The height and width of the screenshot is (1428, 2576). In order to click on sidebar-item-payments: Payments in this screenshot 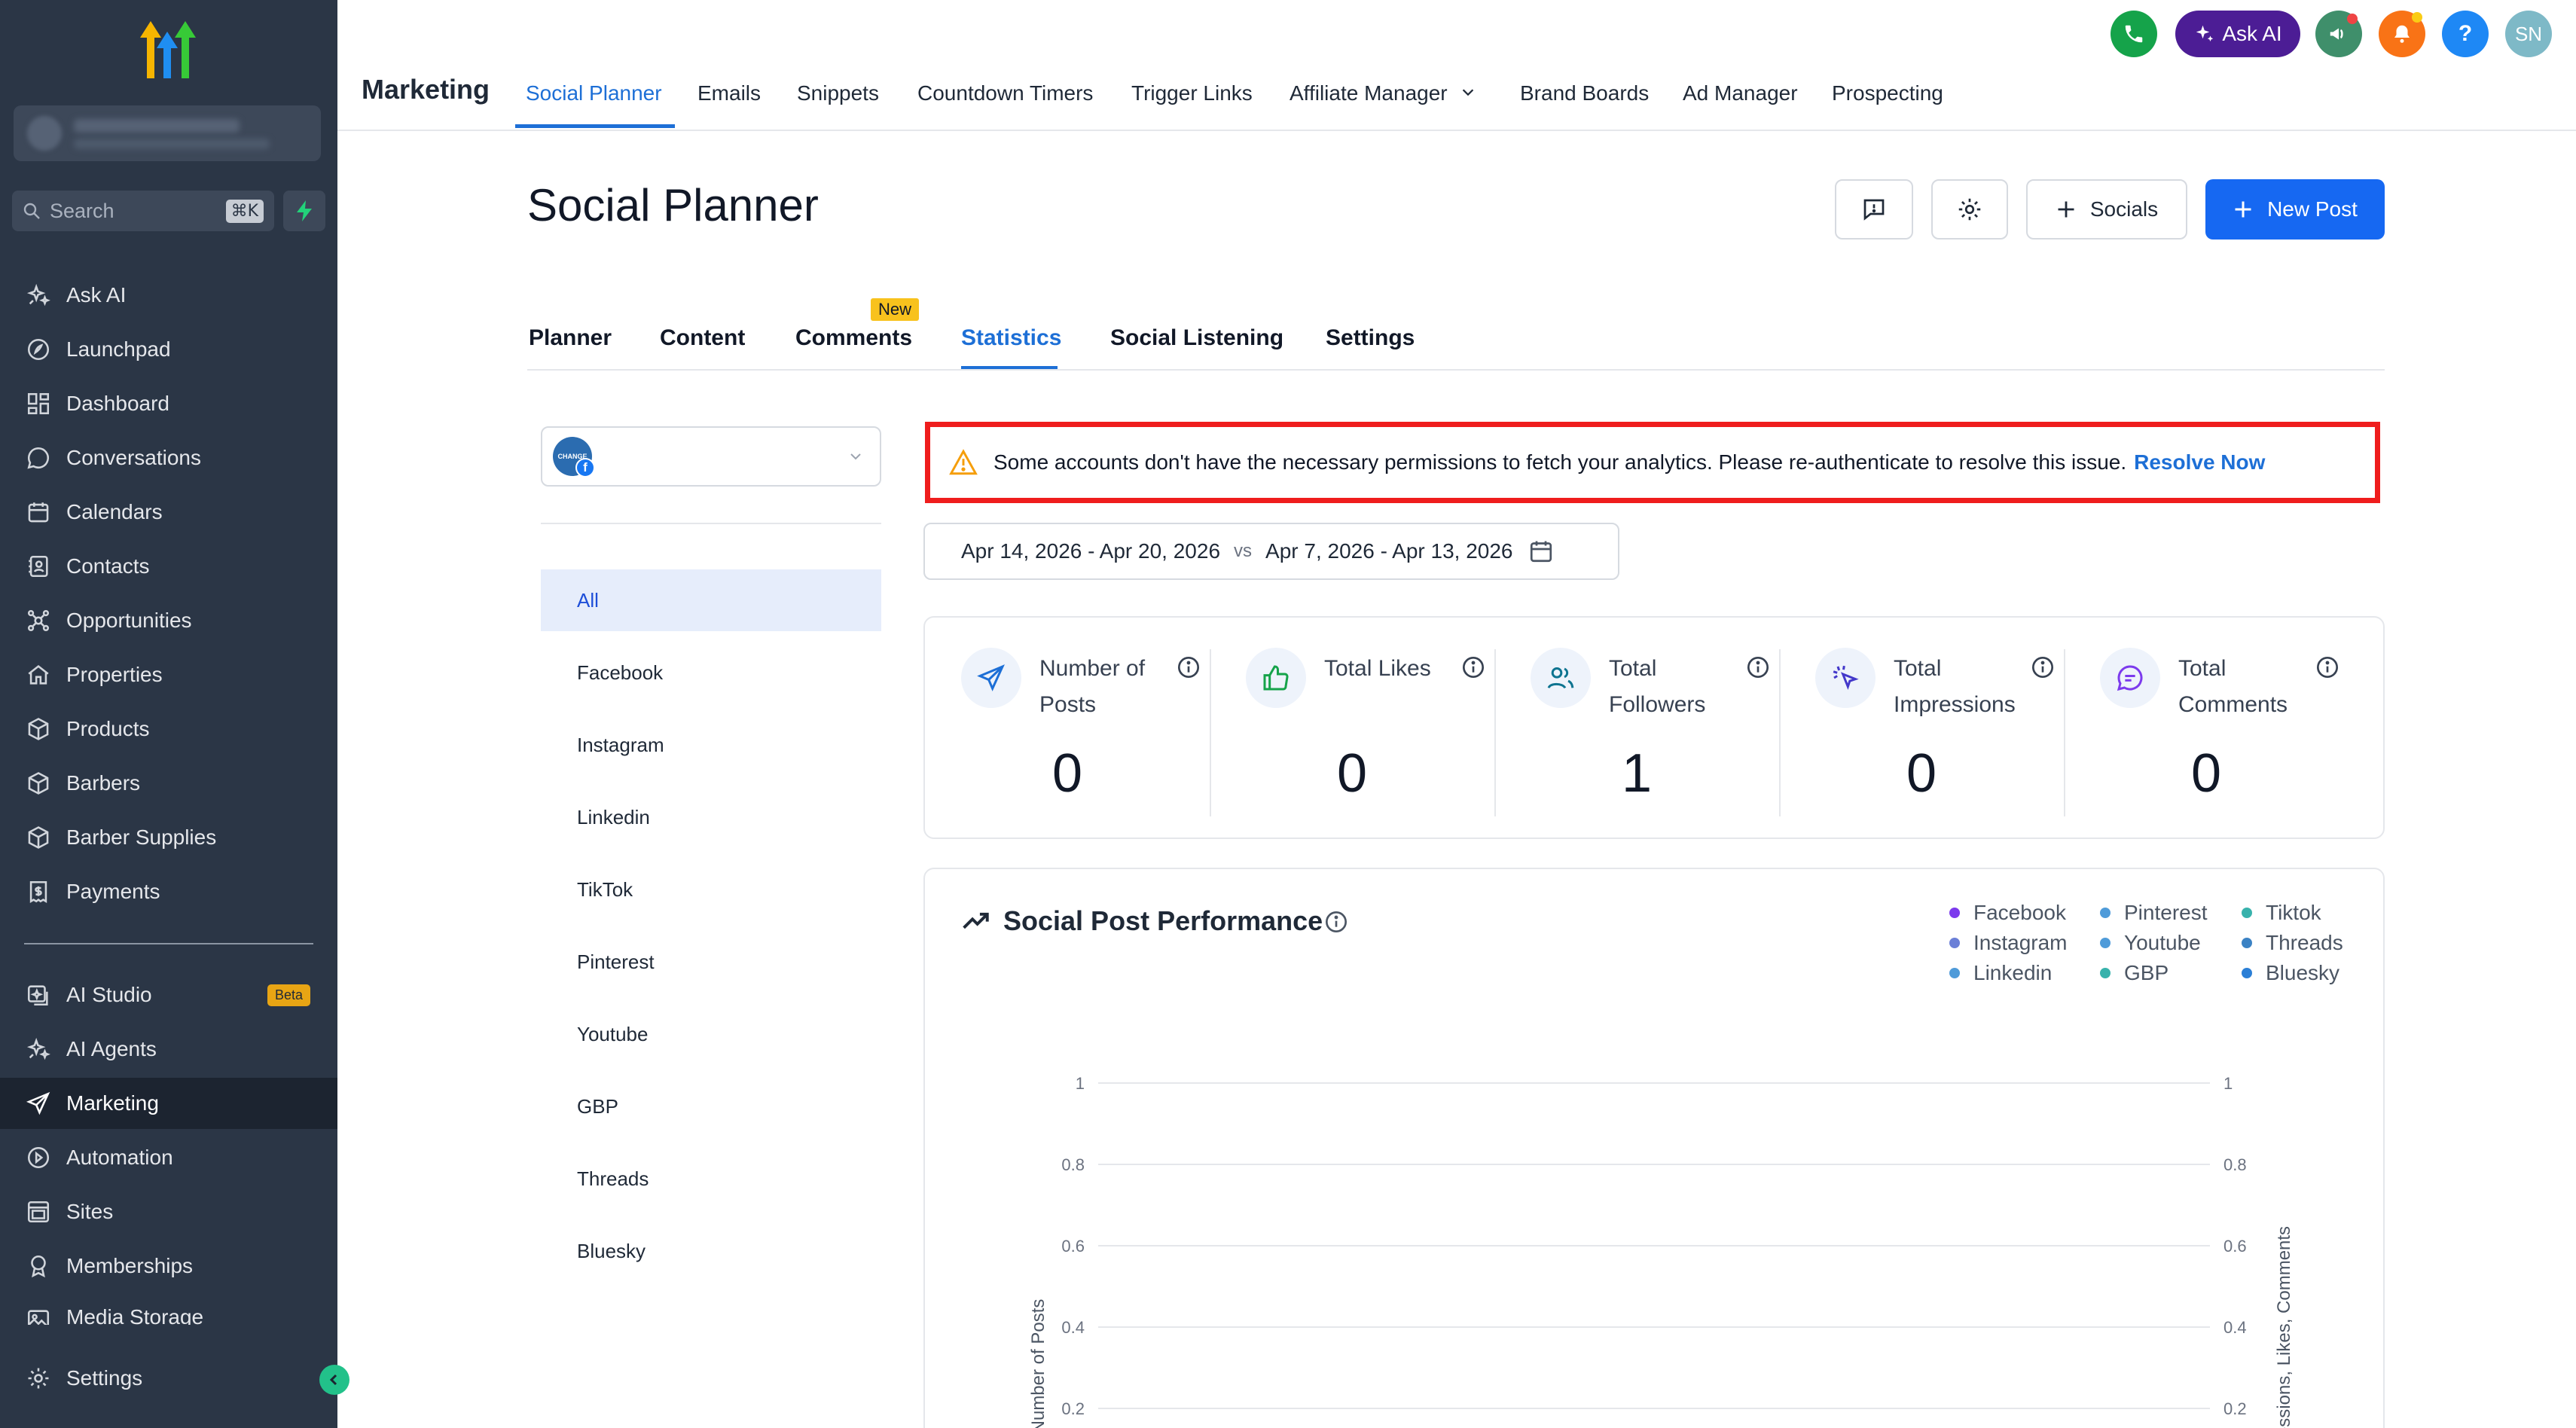, I will do `click(169, 891)`.